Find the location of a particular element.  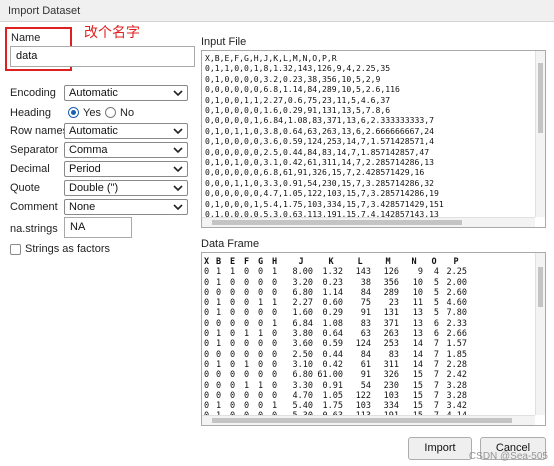

table-cell: 103 is located at coordinates (391, 395).